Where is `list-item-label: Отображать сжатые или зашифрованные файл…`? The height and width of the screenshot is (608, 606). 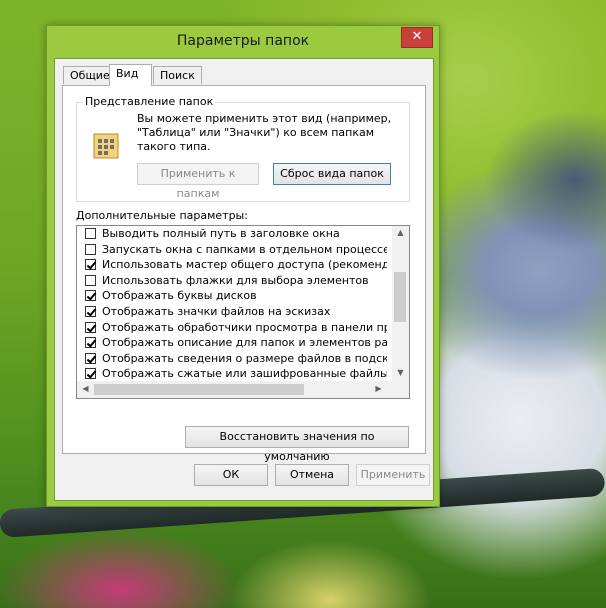
list-item-label: Отображать сжатые или зашифрованные файл… is located at coordinates (244, 374).